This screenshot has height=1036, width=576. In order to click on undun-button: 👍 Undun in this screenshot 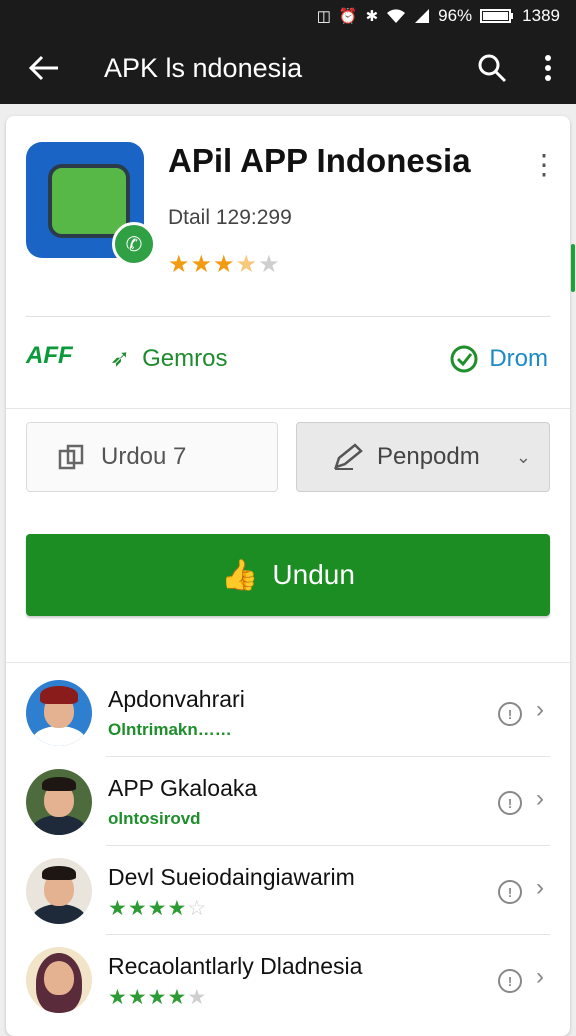, I will do `click(288, 575)`.